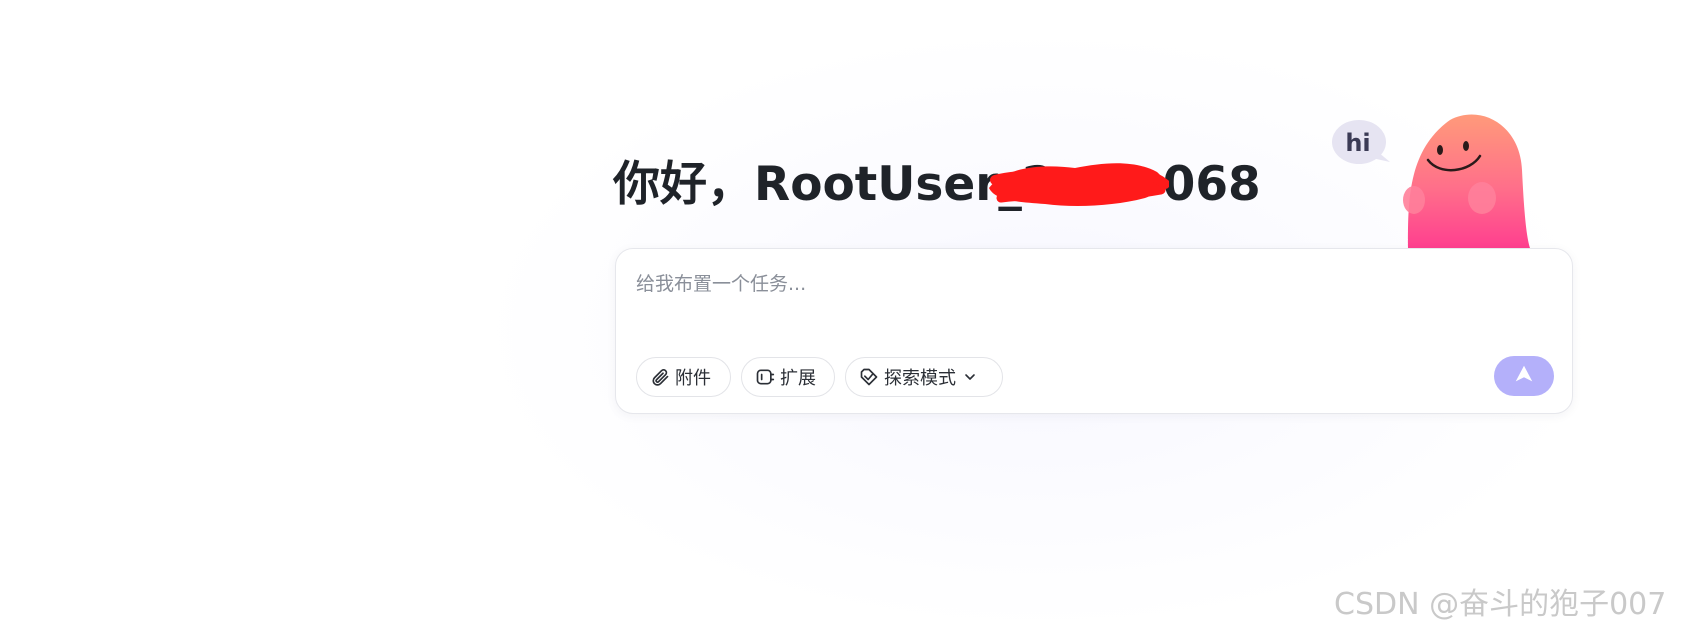  What do you see at coordinates (1086, 284) in the screenshot?
I see `task-input` at bounding box center [1086, 284].